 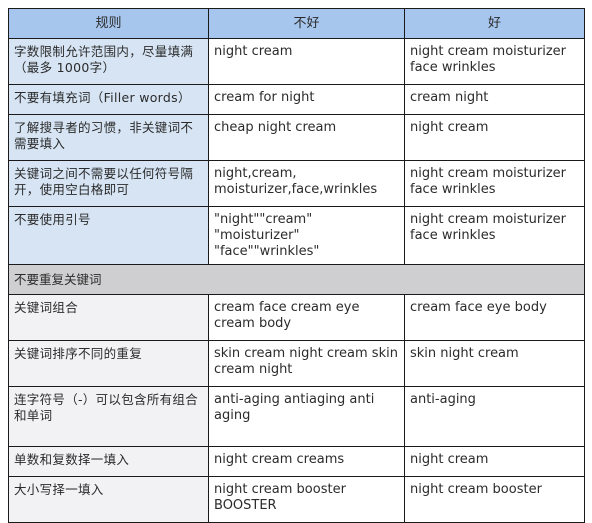 I want to click on good-example-cell: anti-aging, so click(x=494, y=416).